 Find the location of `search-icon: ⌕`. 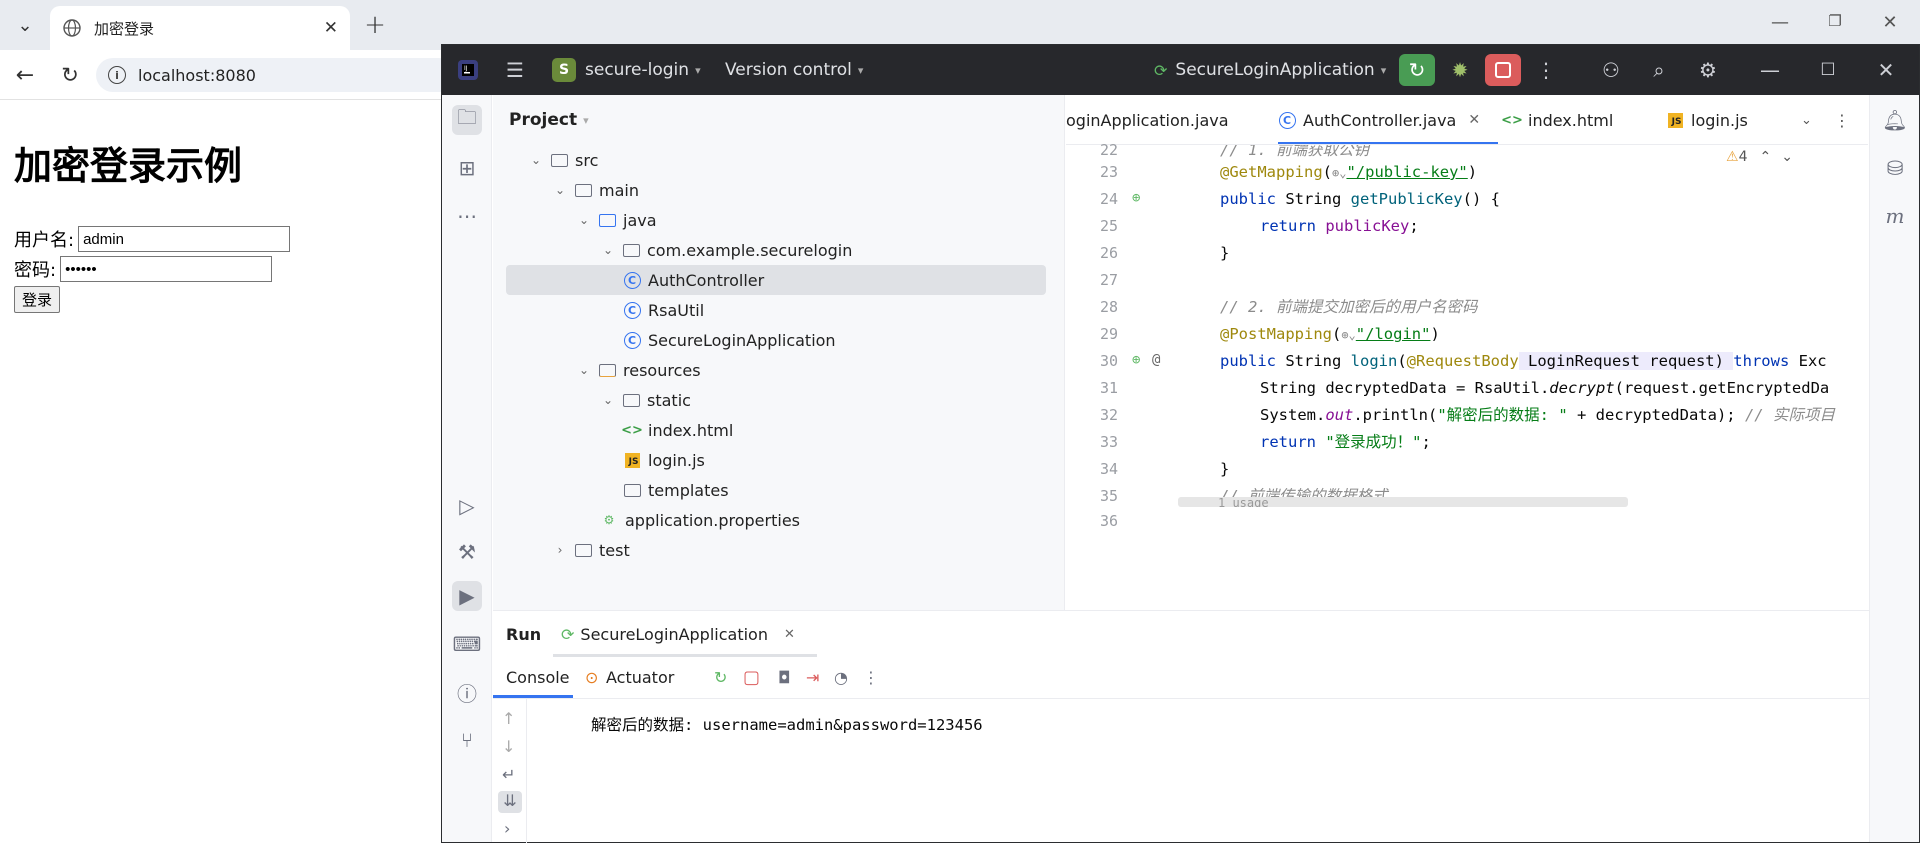

search-icon: ⌕ is located at coordinates (1659, 70).